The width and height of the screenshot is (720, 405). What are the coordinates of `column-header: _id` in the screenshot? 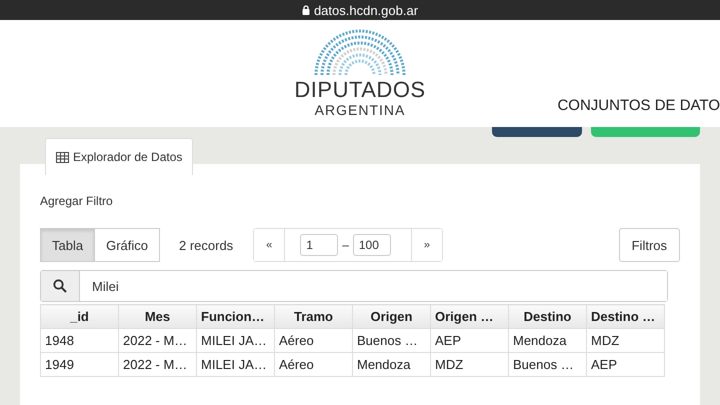 It's located at (79, 316).